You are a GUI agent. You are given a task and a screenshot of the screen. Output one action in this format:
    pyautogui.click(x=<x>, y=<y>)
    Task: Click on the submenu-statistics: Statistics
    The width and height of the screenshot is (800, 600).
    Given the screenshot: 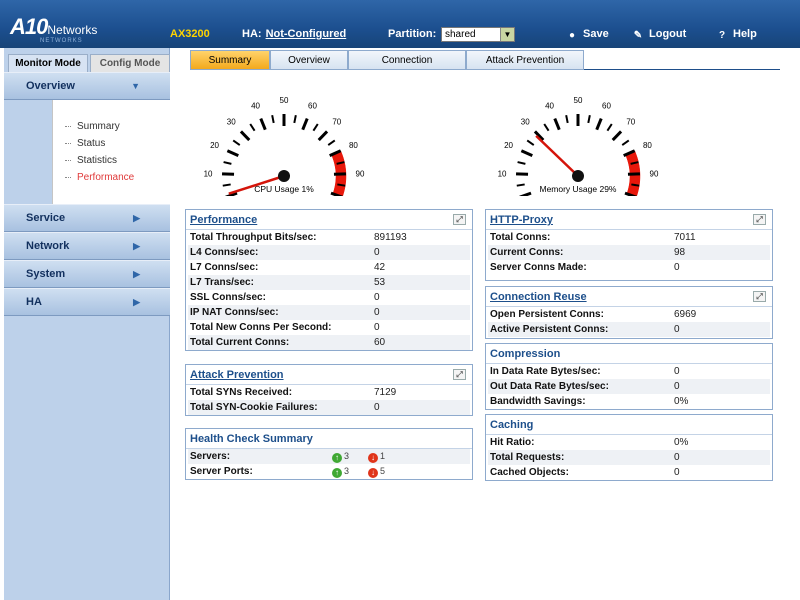 What is the action you would take?
    pyautogui.click(x=111, y=160)
    